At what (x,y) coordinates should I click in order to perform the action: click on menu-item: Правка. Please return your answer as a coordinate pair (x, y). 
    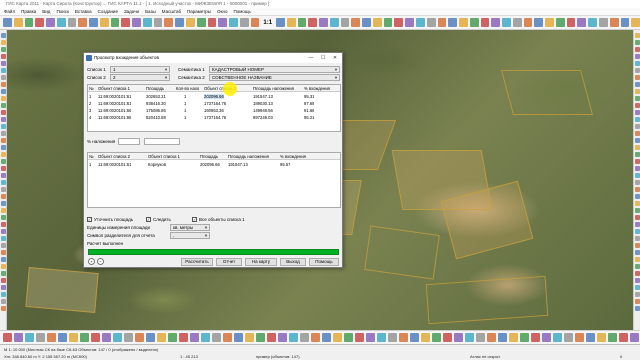
    Looking at the image, I should click on (28, 11).